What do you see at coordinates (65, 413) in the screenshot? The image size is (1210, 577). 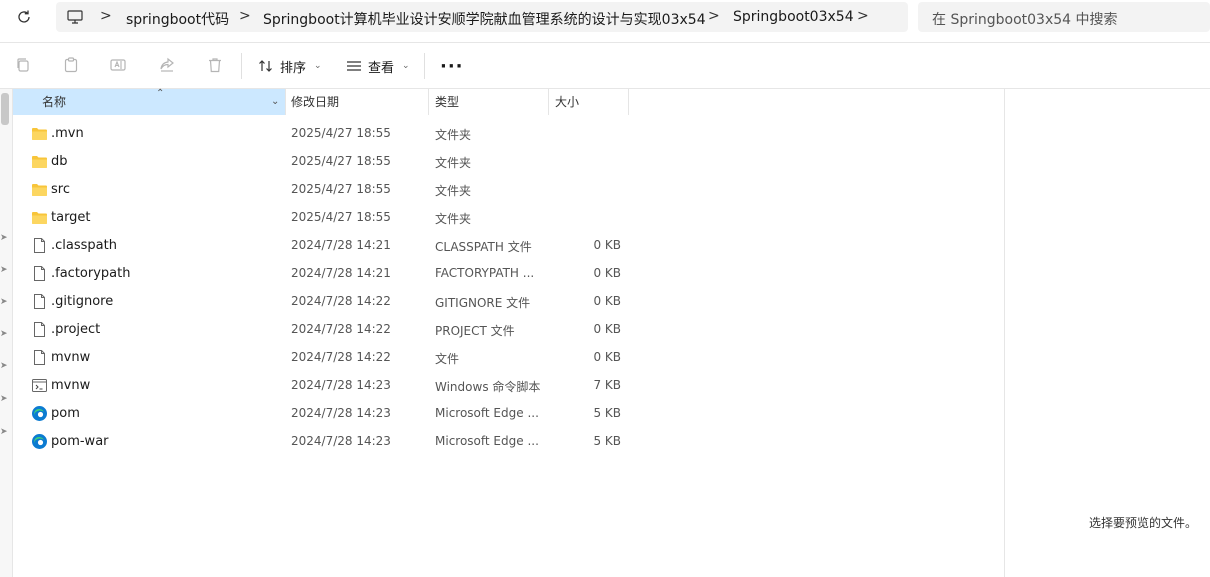 I see `file-name: pom` at bounding box center [65, 413].